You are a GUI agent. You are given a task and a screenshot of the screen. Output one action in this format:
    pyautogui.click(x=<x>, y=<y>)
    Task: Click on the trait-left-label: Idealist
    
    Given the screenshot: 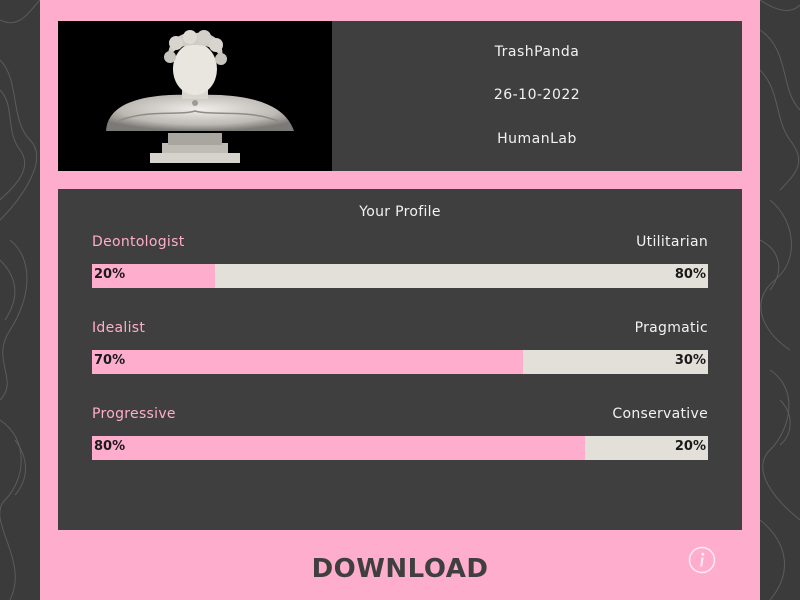 What is the action you would take?
    pyautogui.click(x=119, y=328)
    